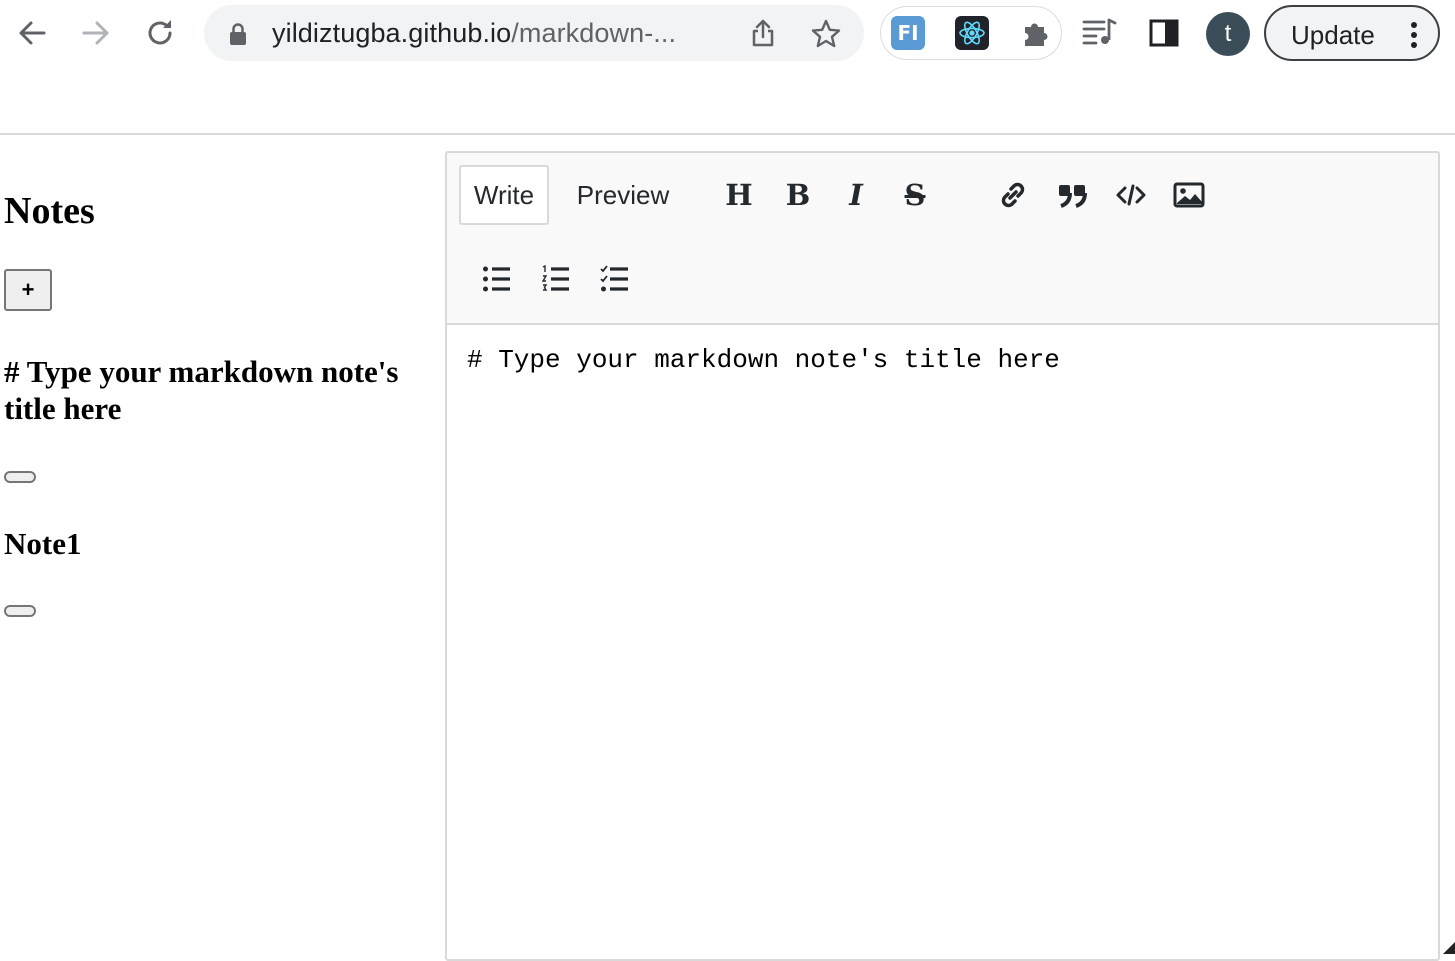  Describe the element at coordinates (238, 34) in the screenshot. I see `lock-icon` at that location.